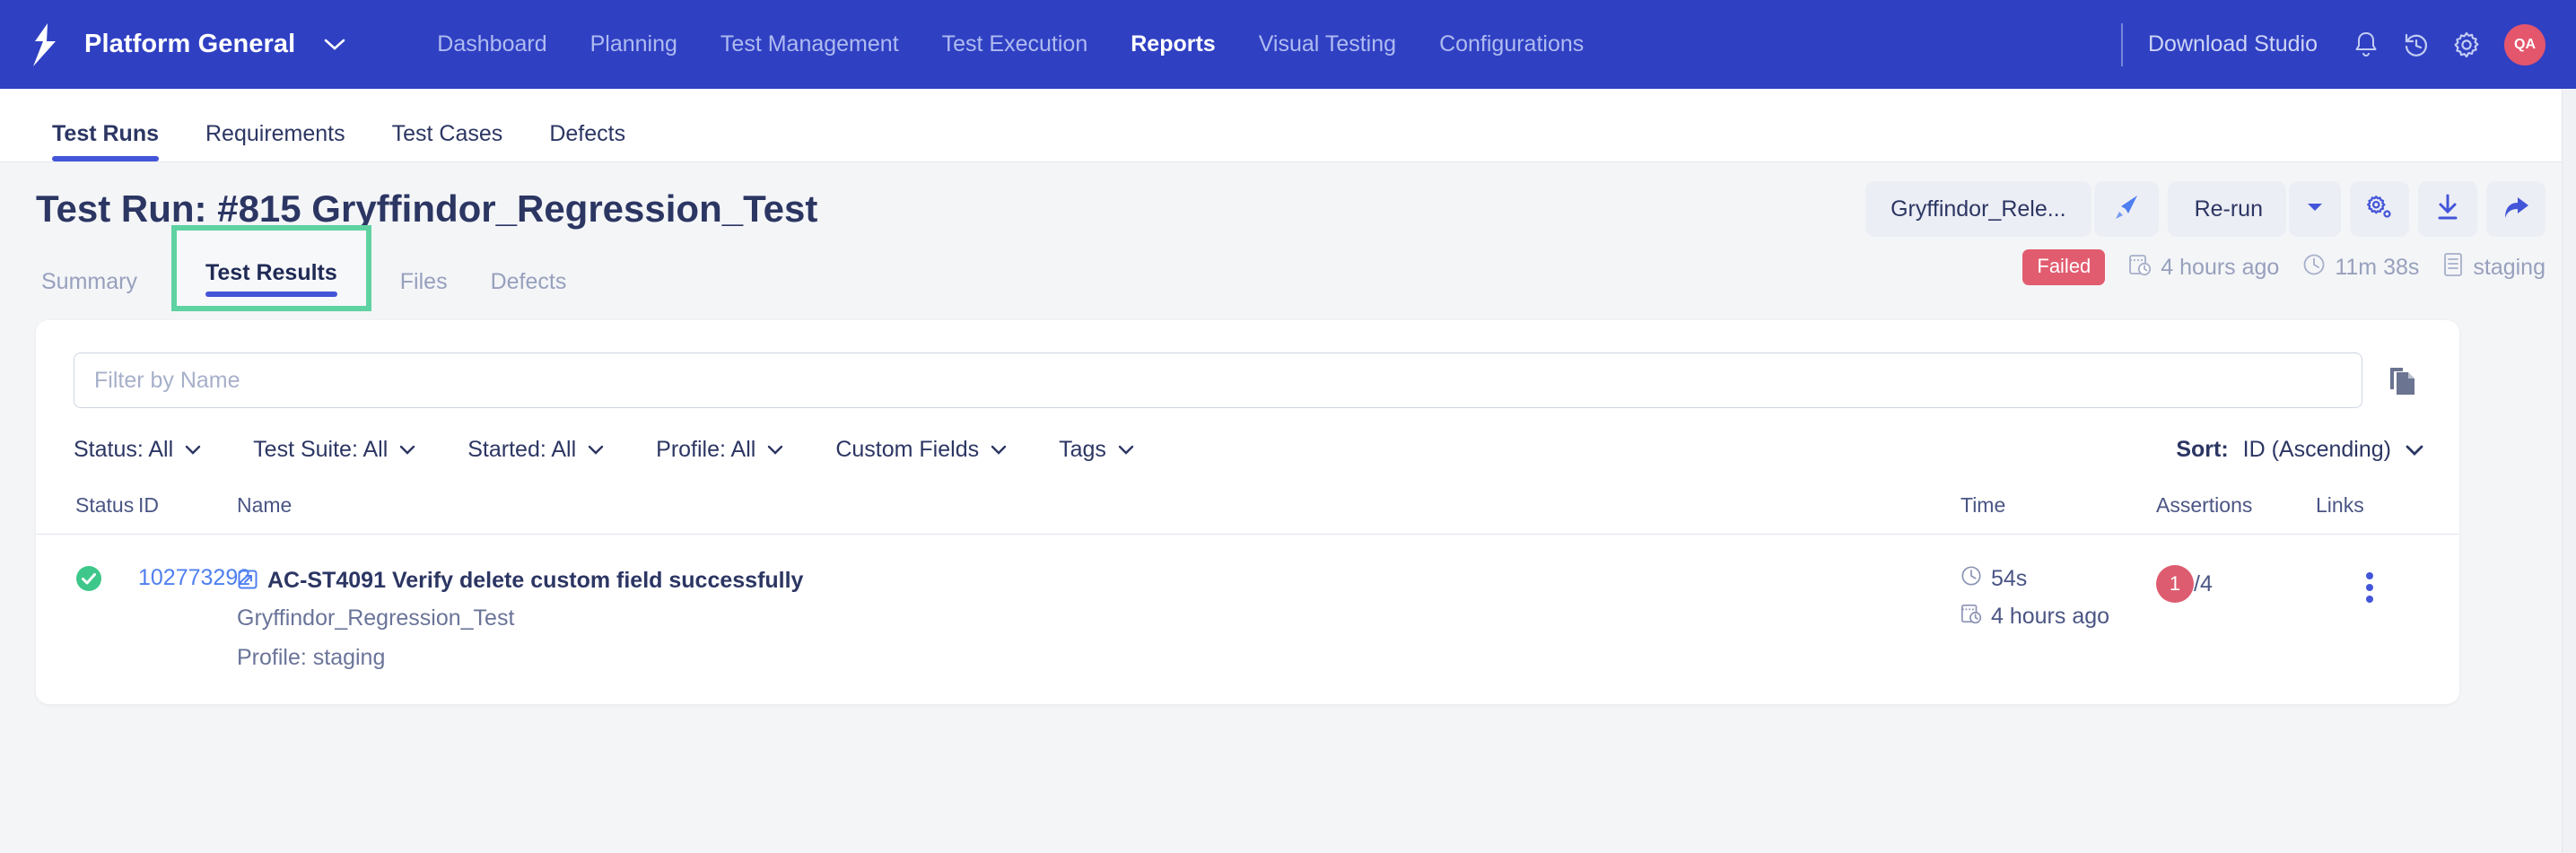 This screenshot has width=2576, height=853. I want to click on assertions-failed-badge: 1, so click(2175, 584).